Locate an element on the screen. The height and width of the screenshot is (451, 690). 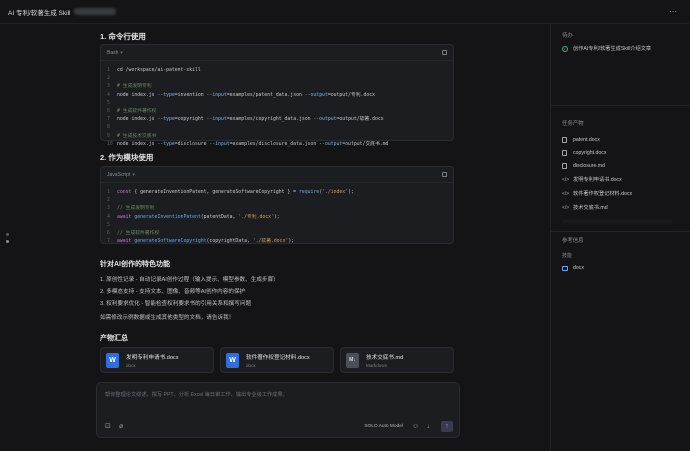
attach-icon: ⌀ is located at coordinates (121, 426).